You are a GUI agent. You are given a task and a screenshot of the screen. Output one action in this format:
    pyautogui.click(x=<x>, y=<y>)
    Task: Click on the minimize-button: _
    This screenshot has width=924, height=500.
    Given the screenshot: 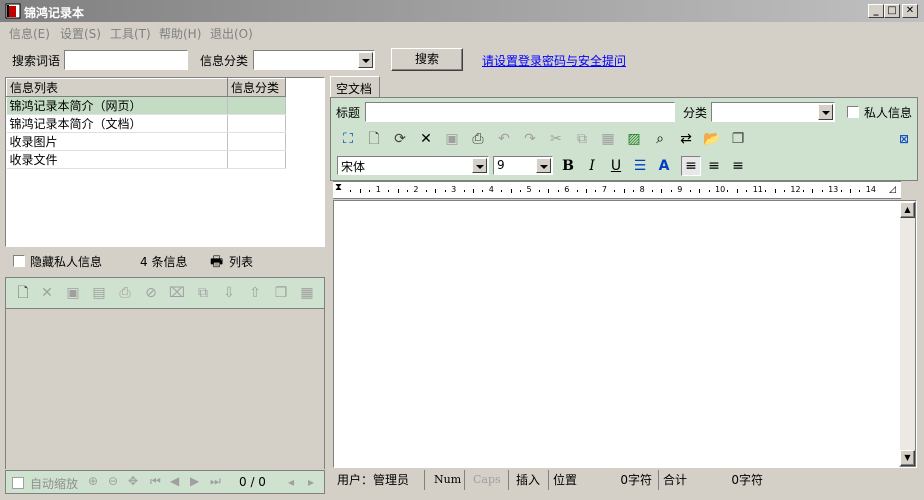 What is the action you would take?
    pyautogui.click(x=876, y=11)
    